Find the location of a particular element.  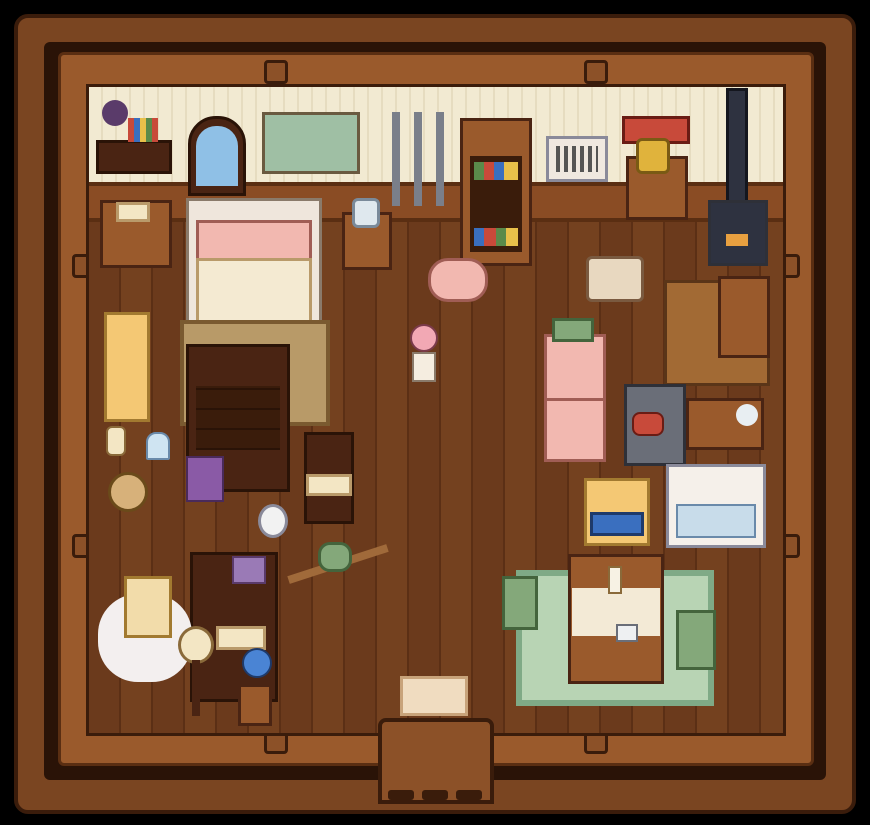

fridge-divider is located at coordinates (575, 399).